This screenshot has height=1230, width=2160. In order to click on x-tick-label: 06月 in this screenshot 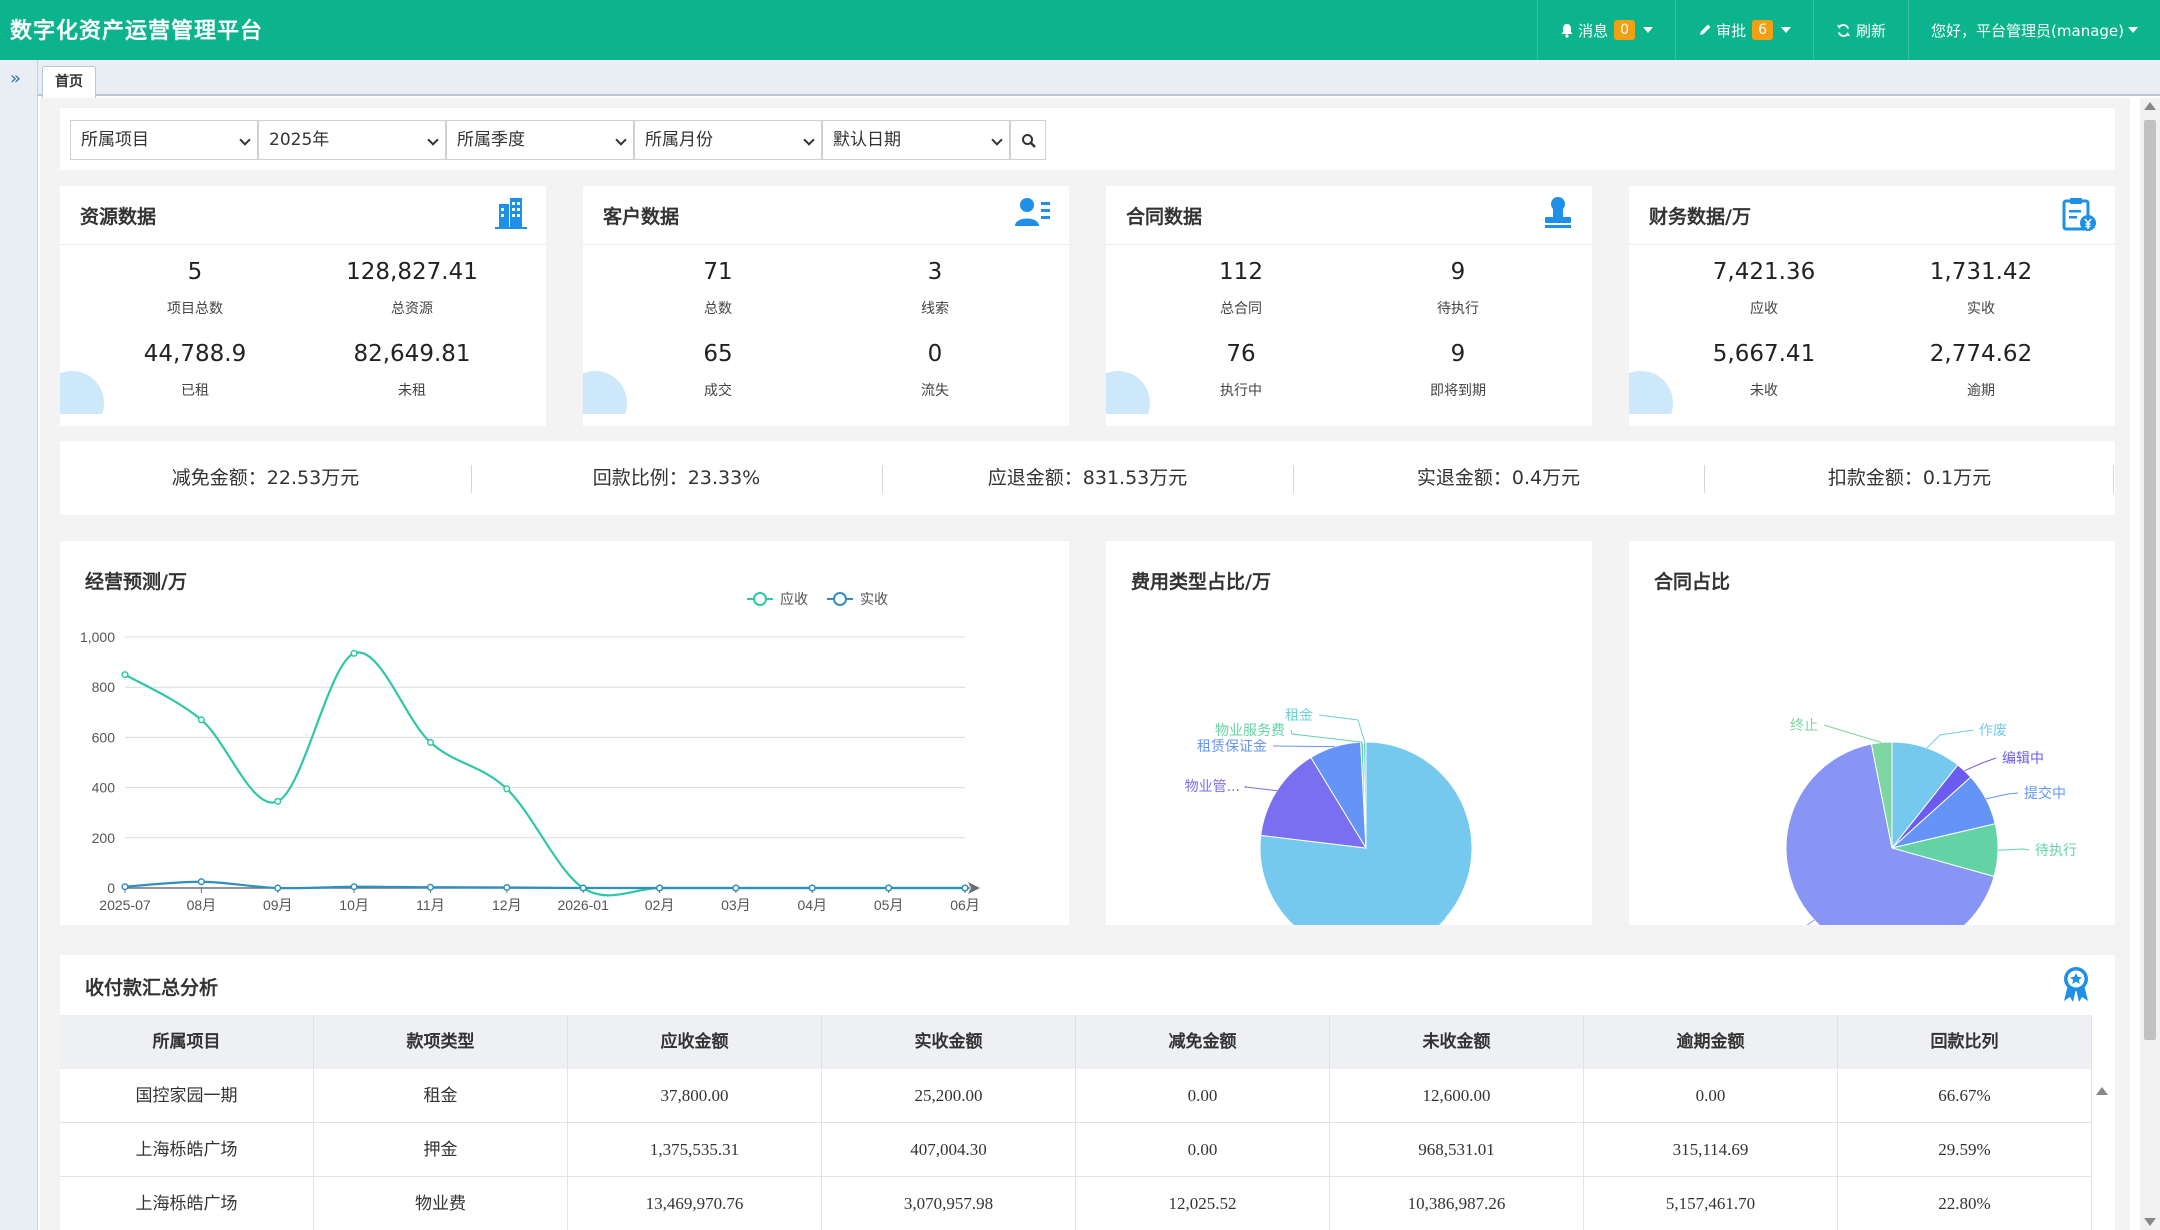, I will do `click(965, 905)`.